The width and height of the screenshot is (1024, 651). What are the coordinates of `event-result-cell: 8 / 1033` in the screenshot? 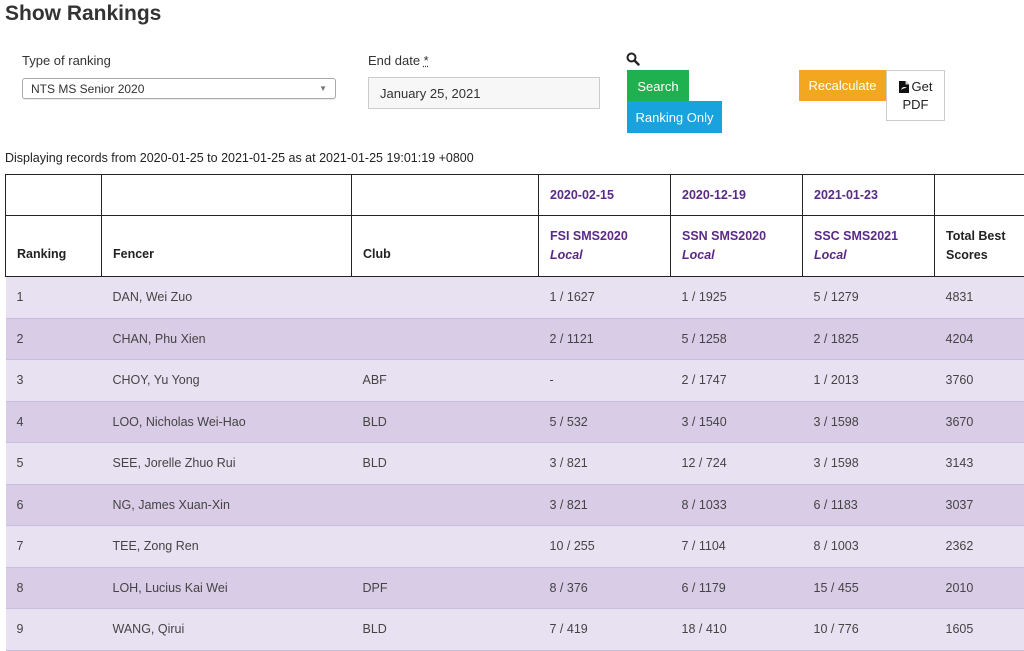 It's located at (737, 505).